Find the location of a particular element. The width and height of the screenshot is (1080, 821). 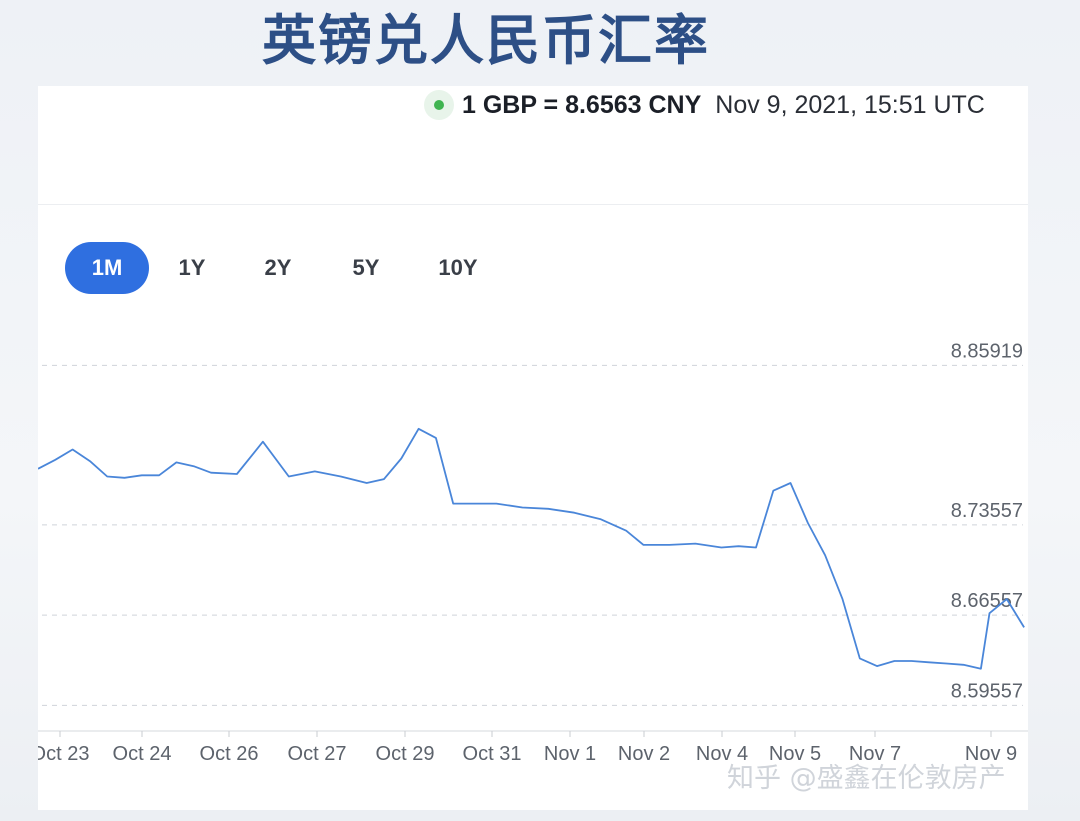

y-tick-label: 8.85919 is located at coordinates (987, 351).